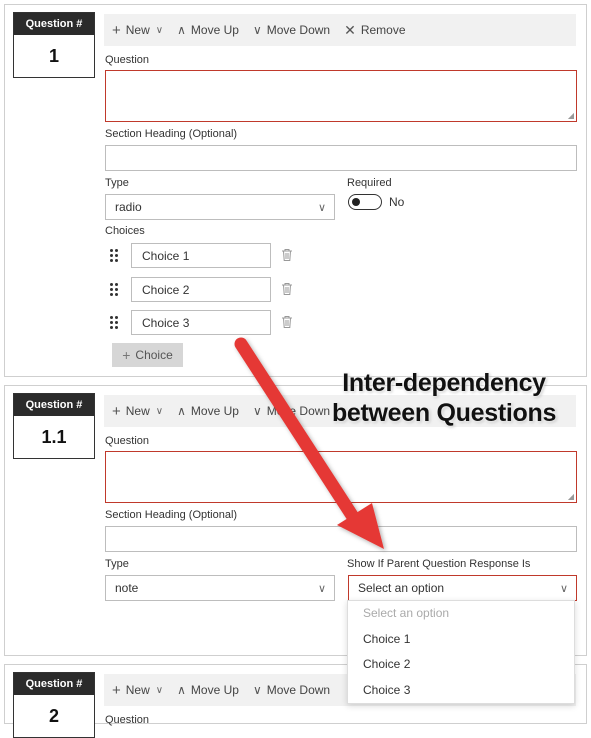 The width and height of the screenshot is (591, 738). I want to click on question-number-box: Question # 1.1, so click(54, 426).